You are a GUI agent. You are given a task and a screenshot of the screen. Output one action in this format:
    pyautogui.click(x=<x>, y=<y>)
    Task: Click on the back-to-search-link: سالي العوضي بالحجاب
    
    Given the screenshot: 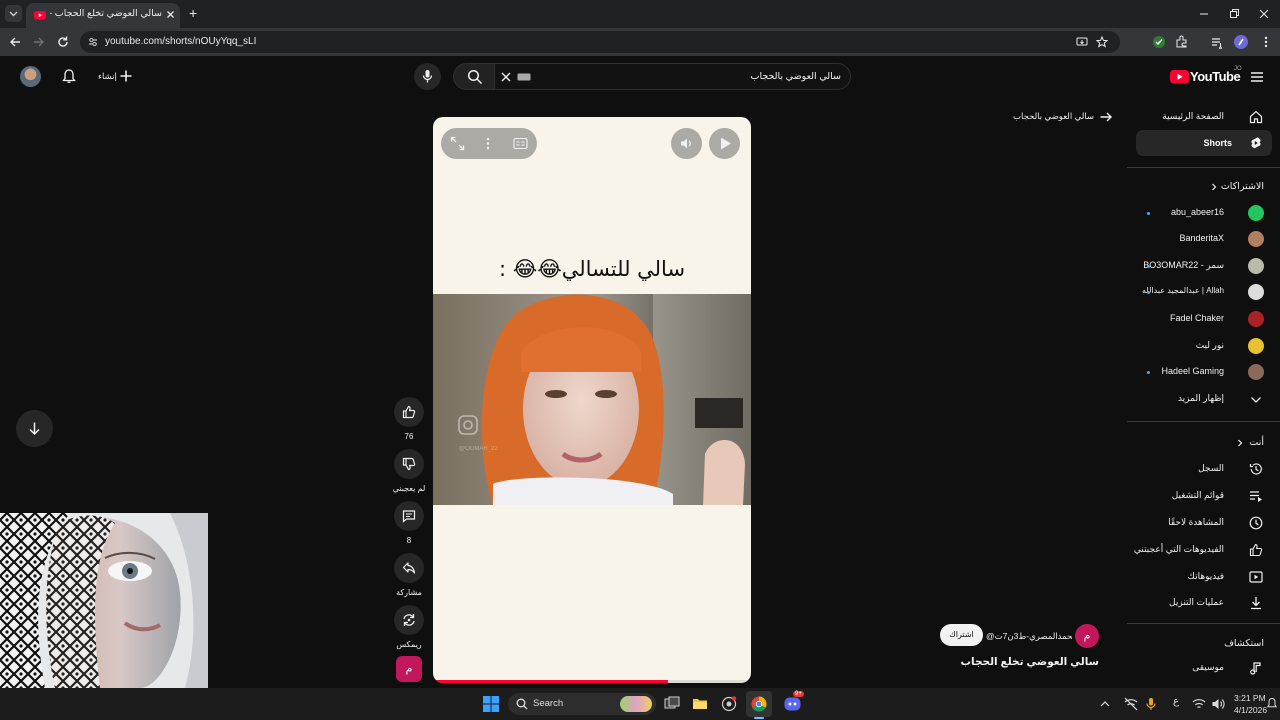 What is the action you would take?
    pyautogui.click(x=1064, y=117)
    